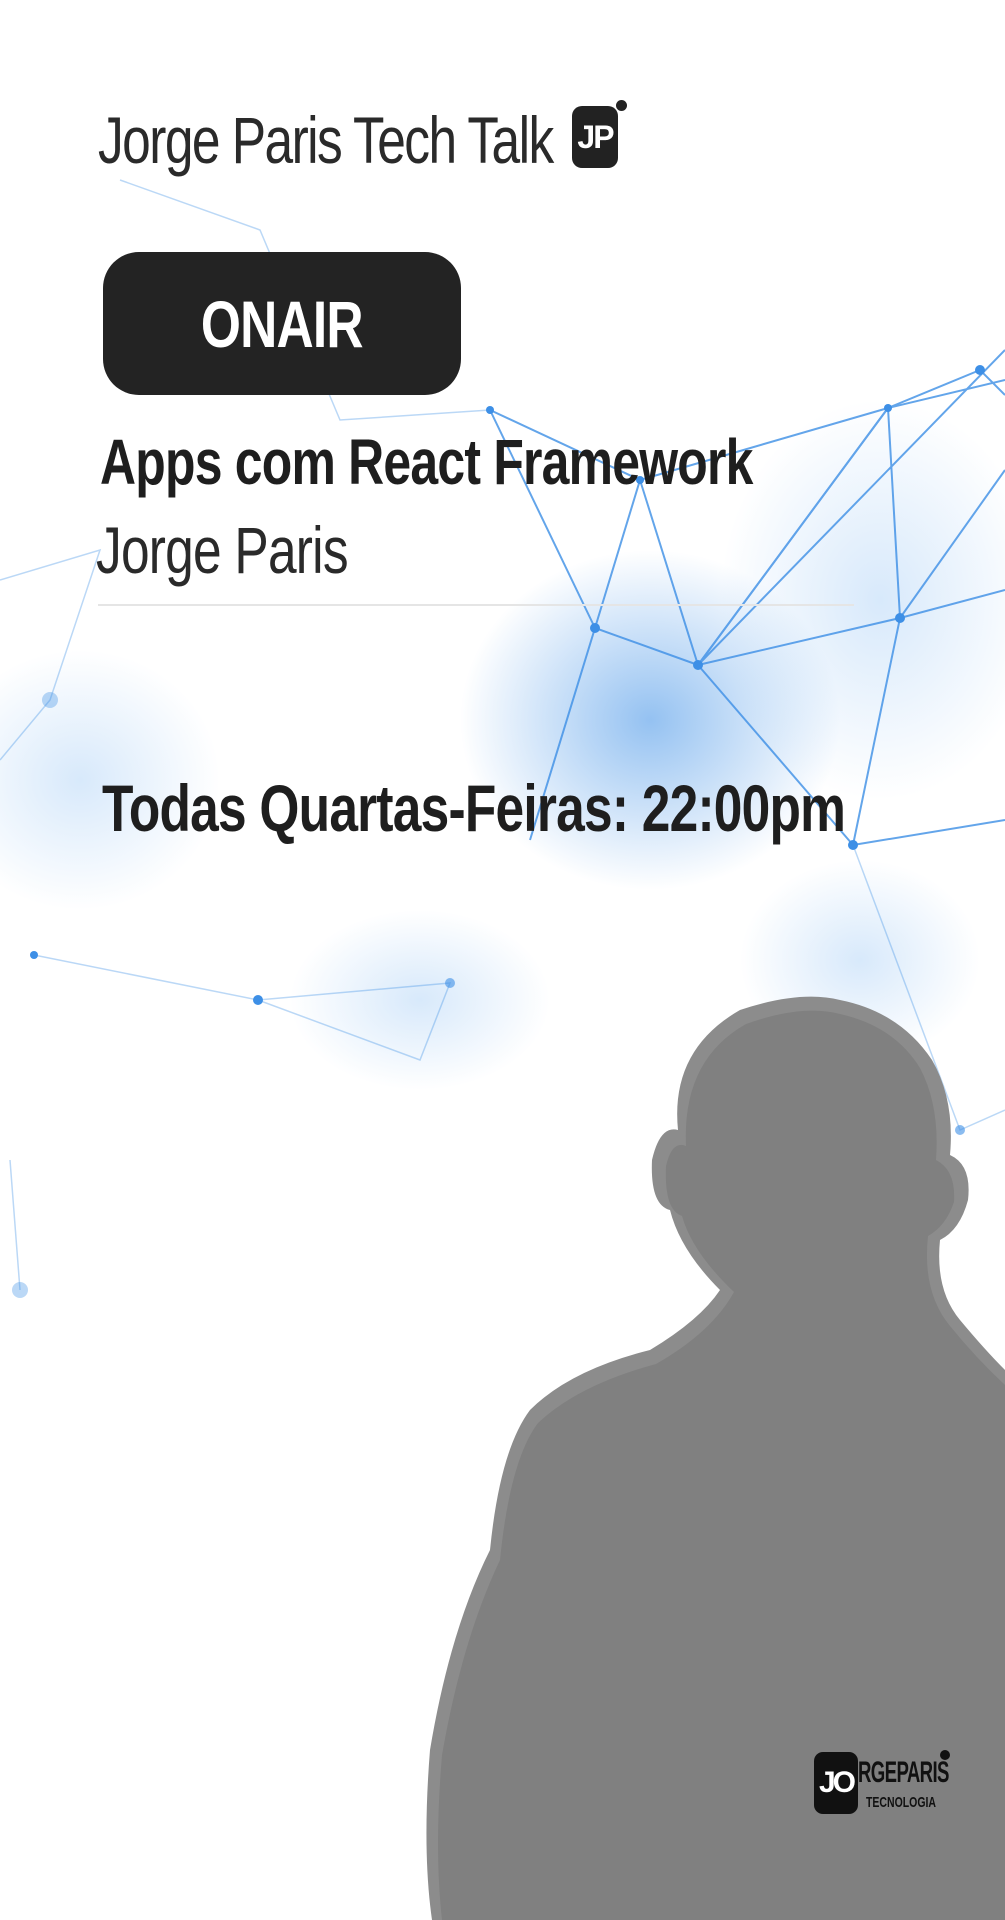  I want to click on onair-badge: ONAIR, so click(282, 323).